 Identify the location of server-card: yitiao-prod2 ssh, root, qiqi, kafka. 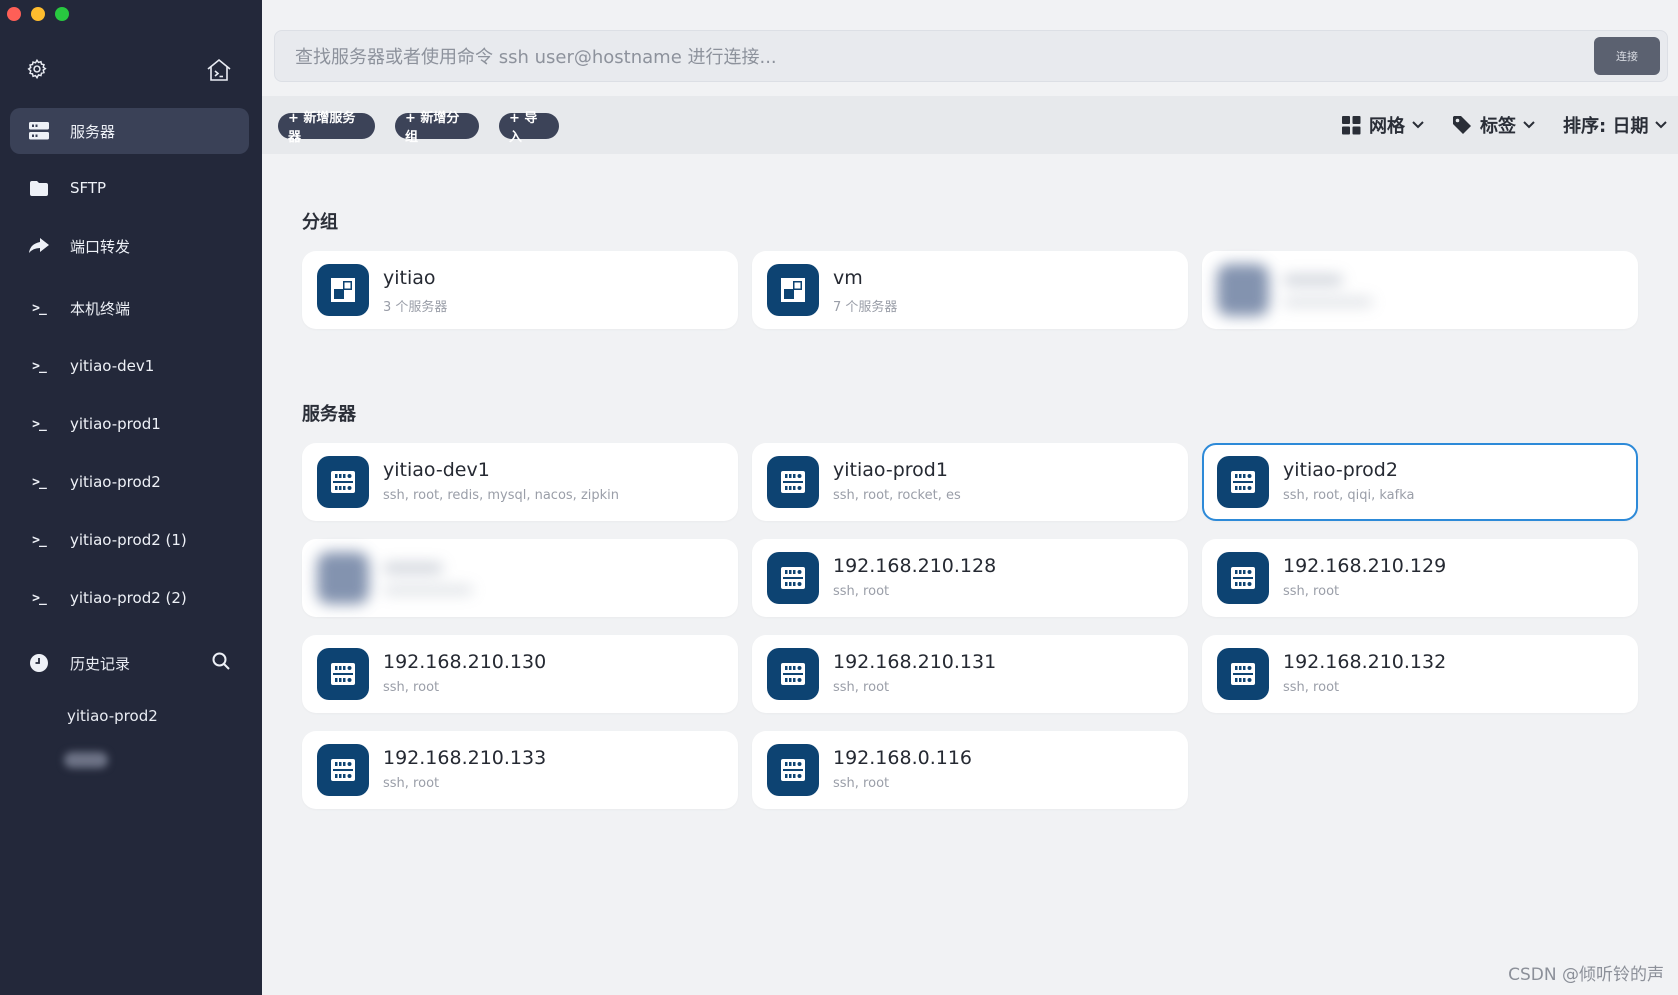
(1420, 482).